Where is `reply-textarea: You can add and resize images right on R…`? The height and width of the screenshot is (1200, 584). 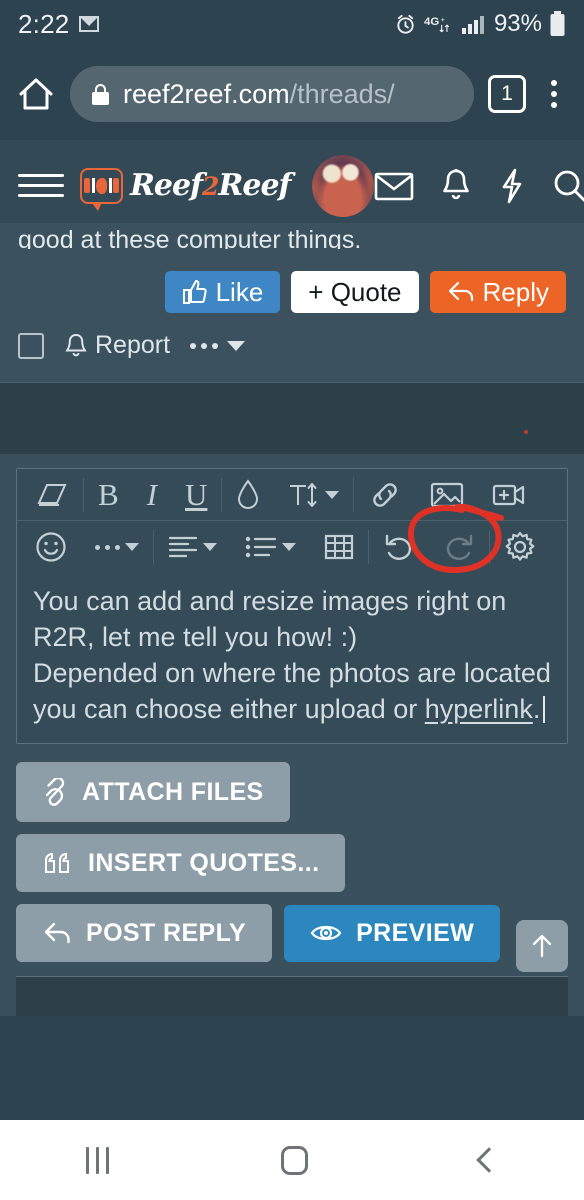
reply-textarea: You can add and resize images right on R… is located at coordinates (292, 658).